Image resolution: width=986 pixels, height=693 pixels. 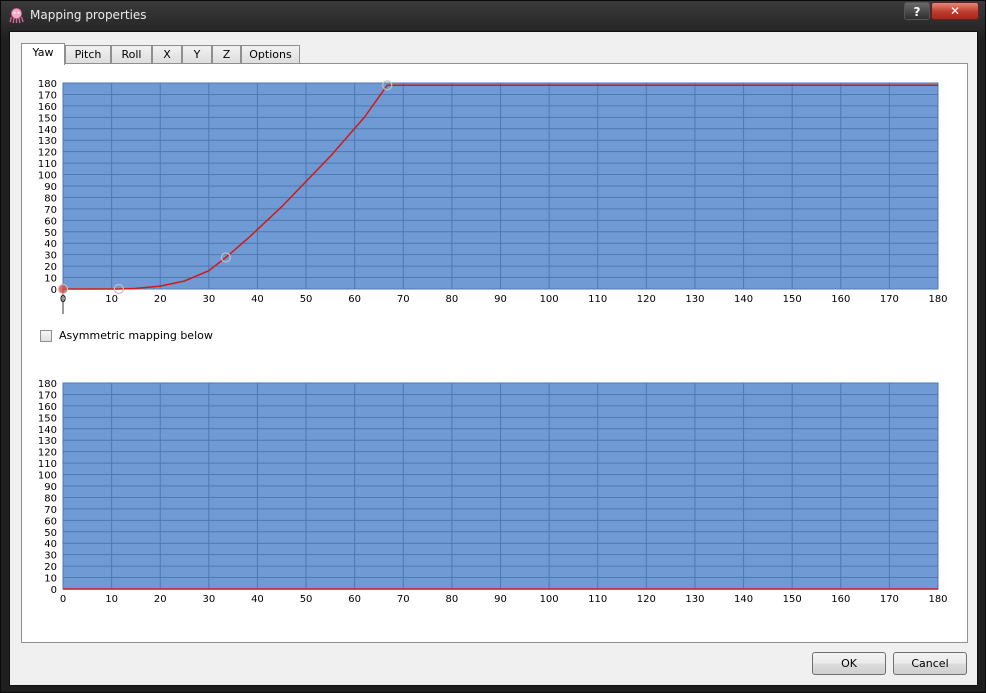 I want to click on title-bar: Mapping properties ? ✕, so click(x=493, y=16).